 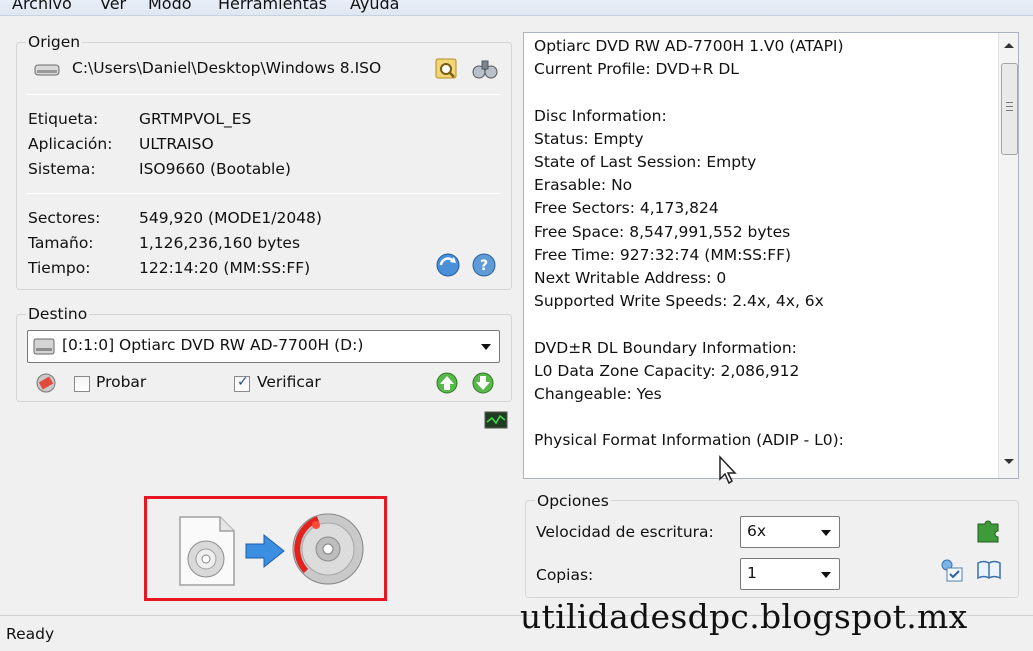 I want to click on write-speed-value: 6x, so click(x=757, y=531).